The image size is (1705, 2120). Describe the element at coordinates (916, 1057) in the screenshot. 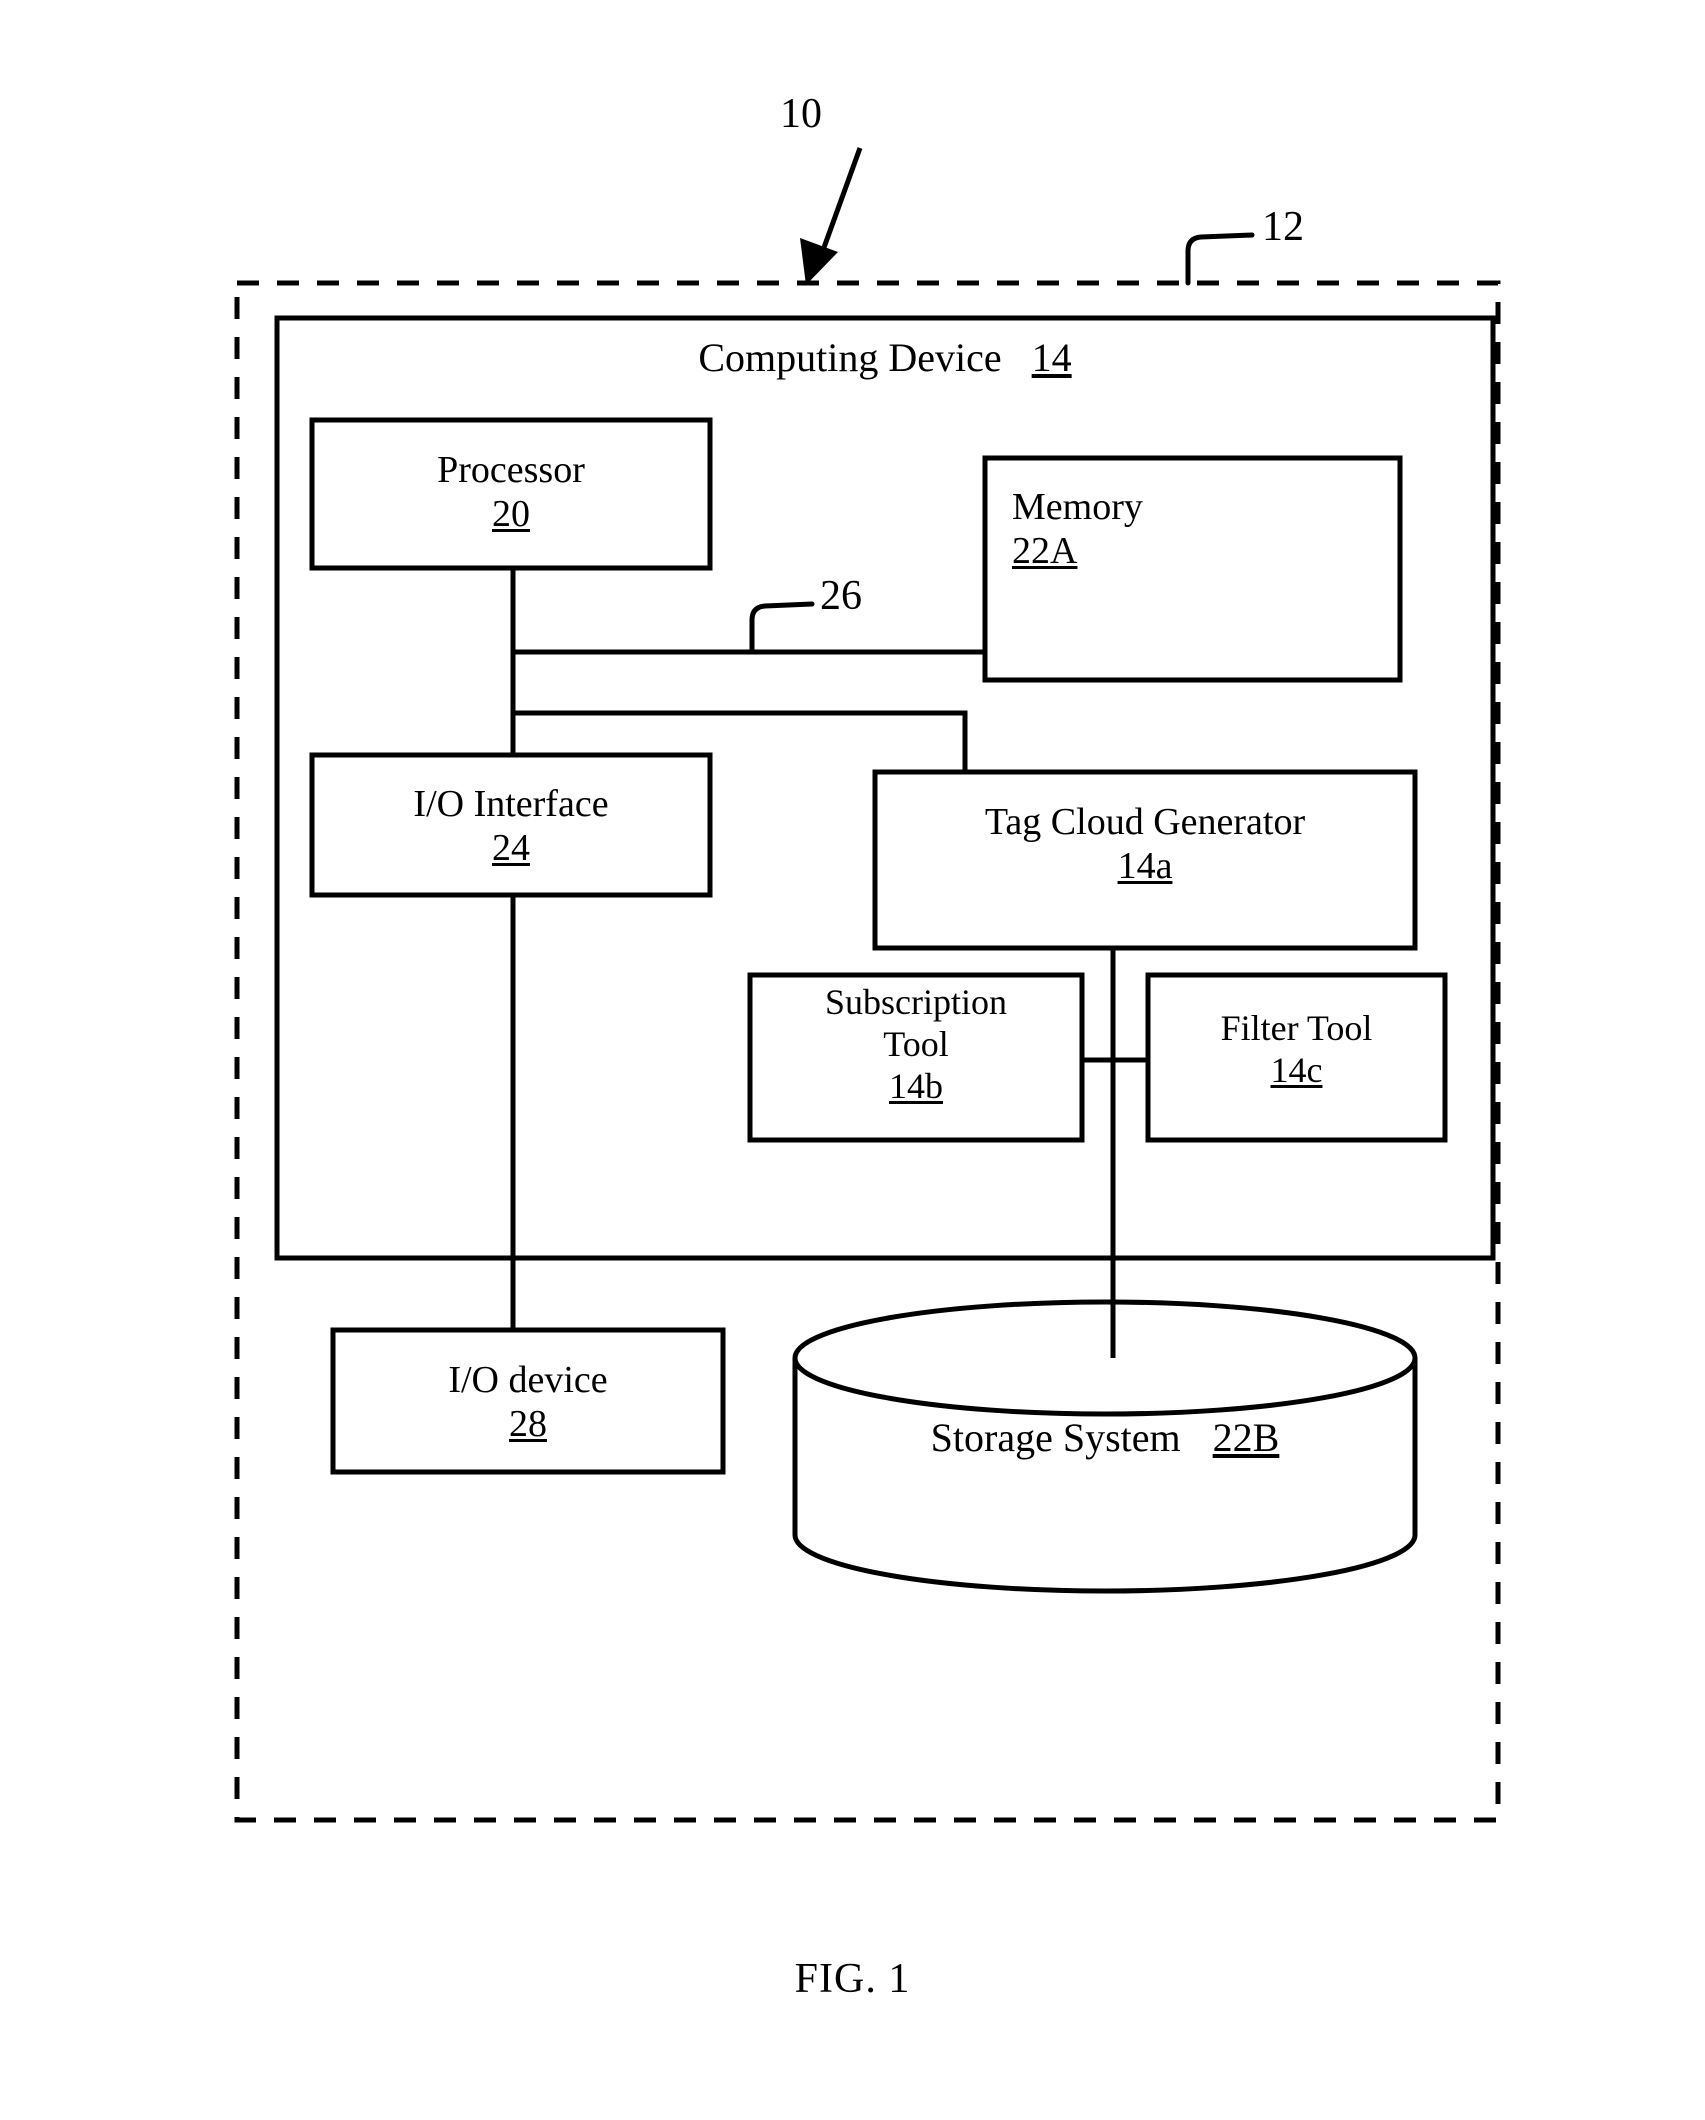

I see `subscription-tool-box` at that location.